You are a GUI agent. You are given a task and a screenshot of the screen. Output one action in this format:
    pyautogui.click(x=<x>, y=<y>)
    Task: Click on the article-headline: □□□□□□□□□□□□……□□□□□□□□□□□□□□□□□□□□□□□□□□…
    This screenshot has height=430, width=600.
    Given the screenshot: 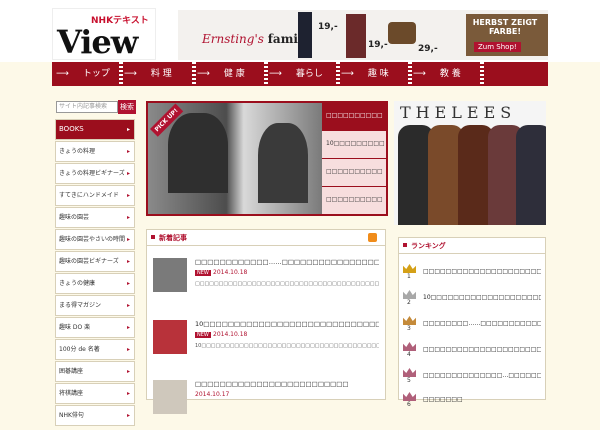 What is the action you would take?
    pyautogui.click(x=287, y=262)
    